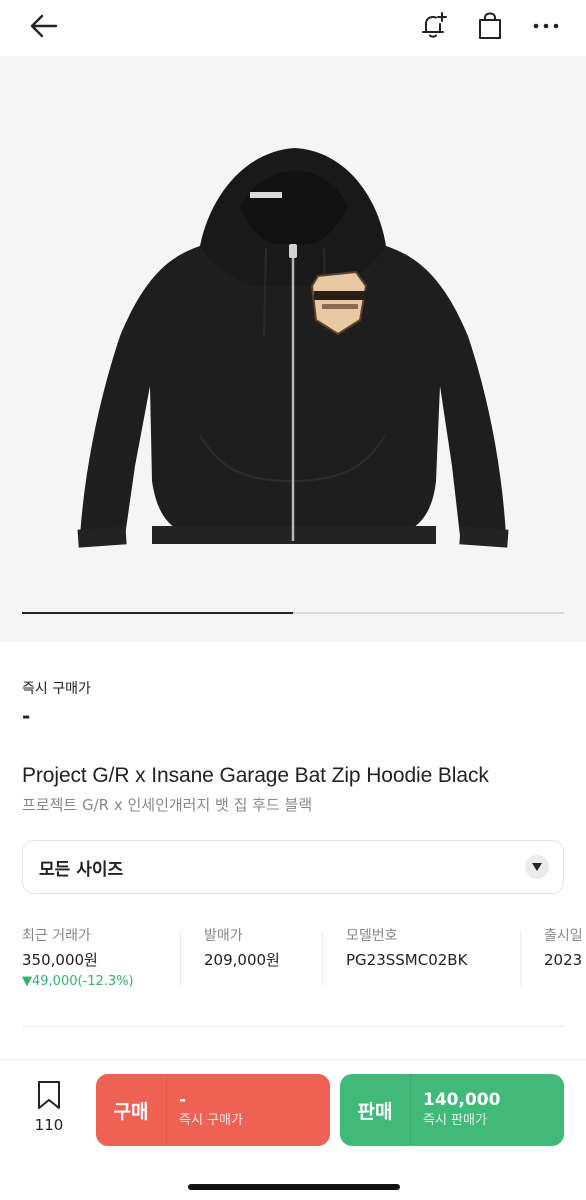  What do you see at coordinates (81, 869) in the screenshot?
I see `size-select-value: 모든 사이즈` at bounding box center [81, 869].